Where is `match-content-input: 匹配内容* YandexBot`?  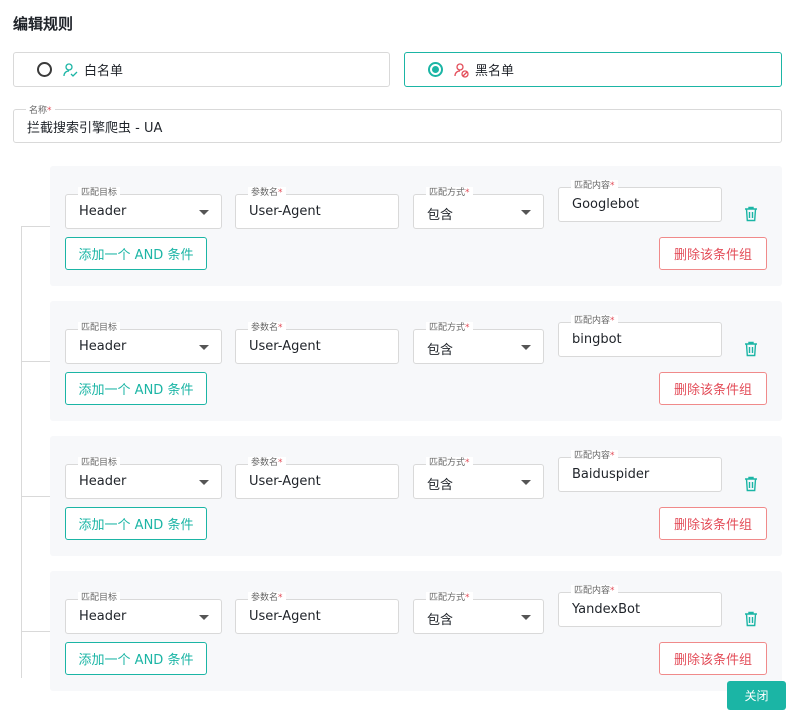
match-content-input: 匹配内容* YandexBot is located at coordinates (640, 606).